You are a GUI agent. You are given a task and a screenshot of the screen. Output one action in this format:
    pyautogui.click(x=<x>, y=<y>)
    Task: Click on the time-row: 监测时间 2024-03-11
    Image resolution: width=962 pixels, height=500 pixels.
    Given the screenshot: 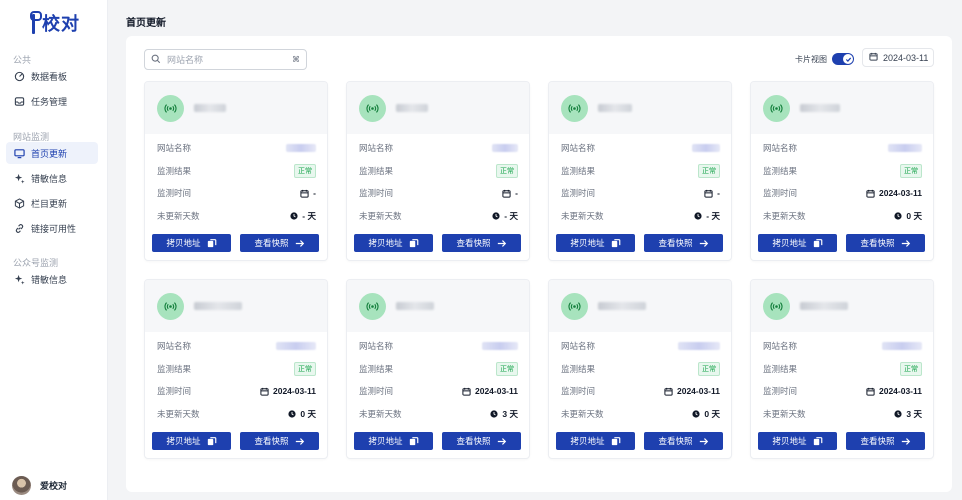 What is the action you would take?
    pyautogui.click(x=236, y=391)
    